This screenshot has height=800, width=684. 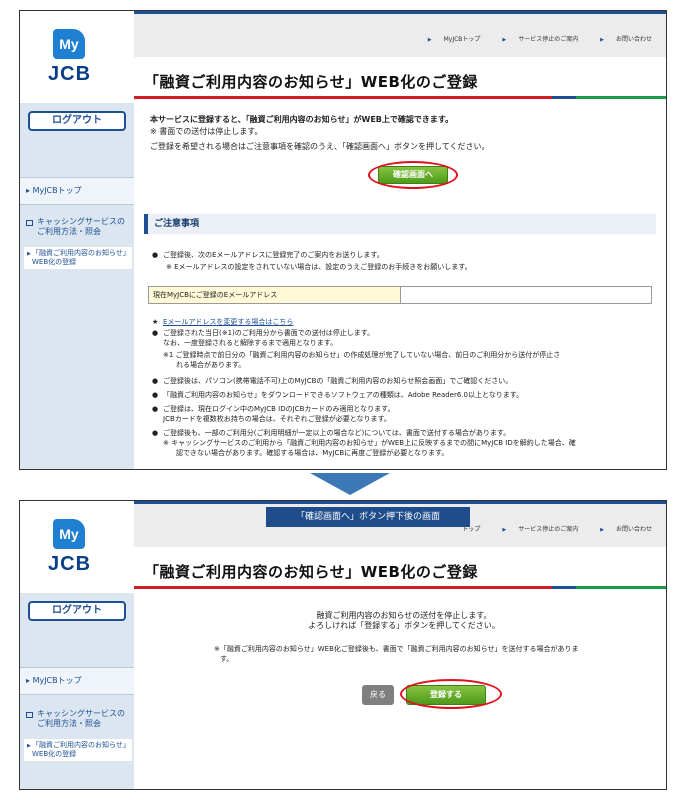 I want to click on email-field-label: 現在MyJCBにご登録のEメールアドレス, so click(x=275, y=295).